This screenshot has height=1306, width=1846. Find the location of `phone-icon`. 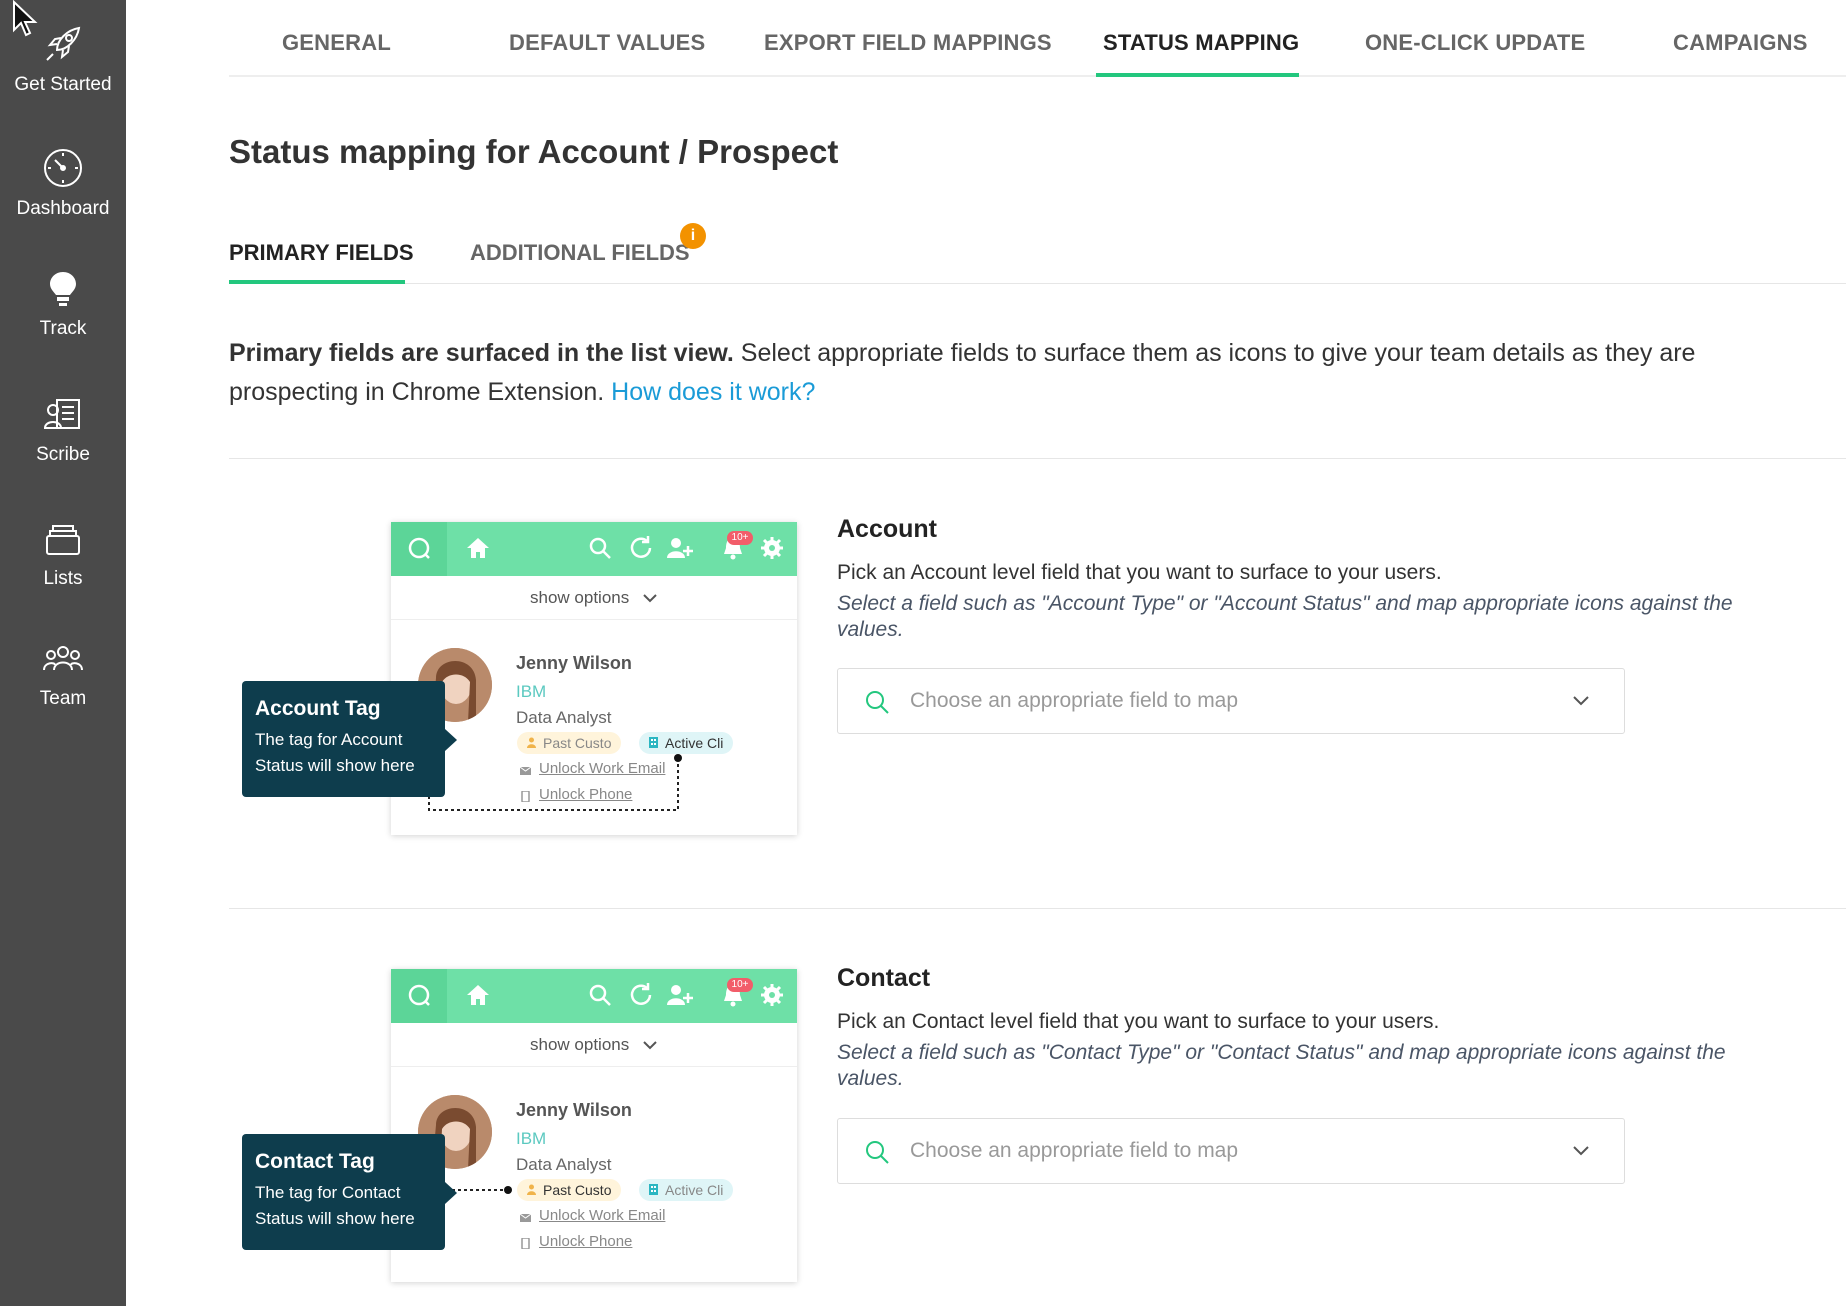

phone-icon is located at coordinates (525, 1243).